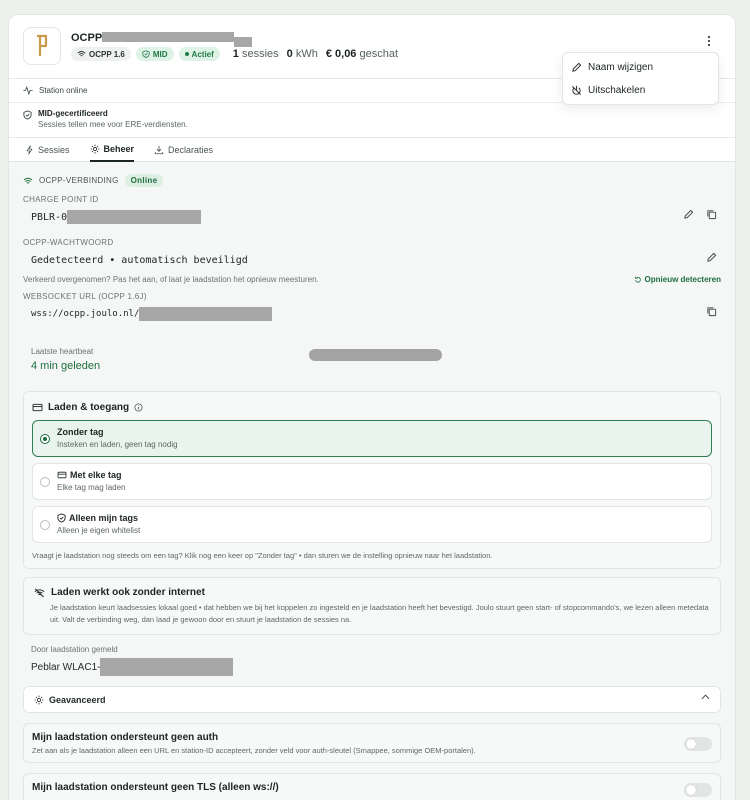 This screenshot has width=750, height=800. Describe the element at coordinates (113, 124) in the screenshot. I see `mid-subtitle: Sessies tellen mee voor ERE-verdiensten.` at that location.